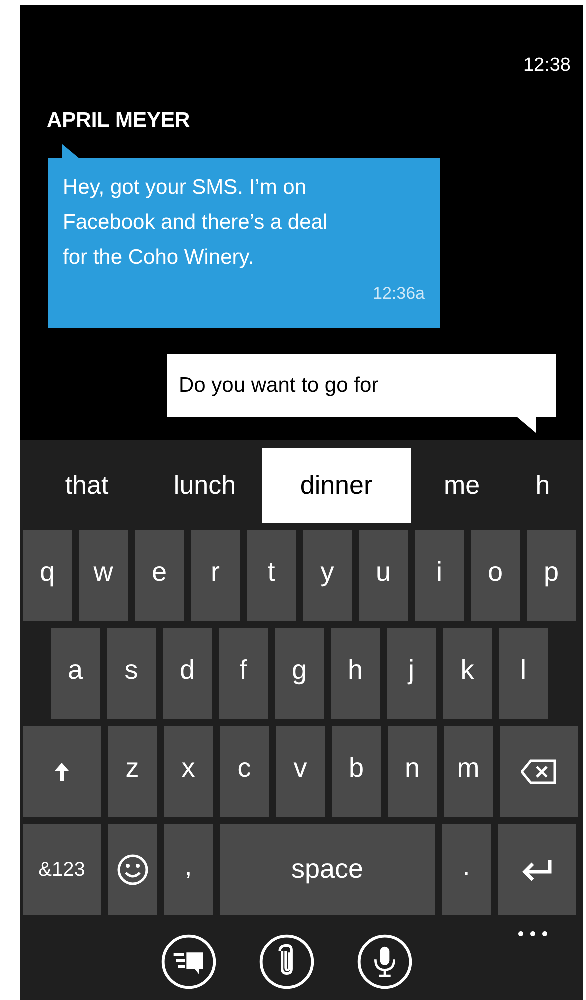 This screenshot has width=586, height=1000. I want to click on message-time: 12:36a, so click(399, 294).